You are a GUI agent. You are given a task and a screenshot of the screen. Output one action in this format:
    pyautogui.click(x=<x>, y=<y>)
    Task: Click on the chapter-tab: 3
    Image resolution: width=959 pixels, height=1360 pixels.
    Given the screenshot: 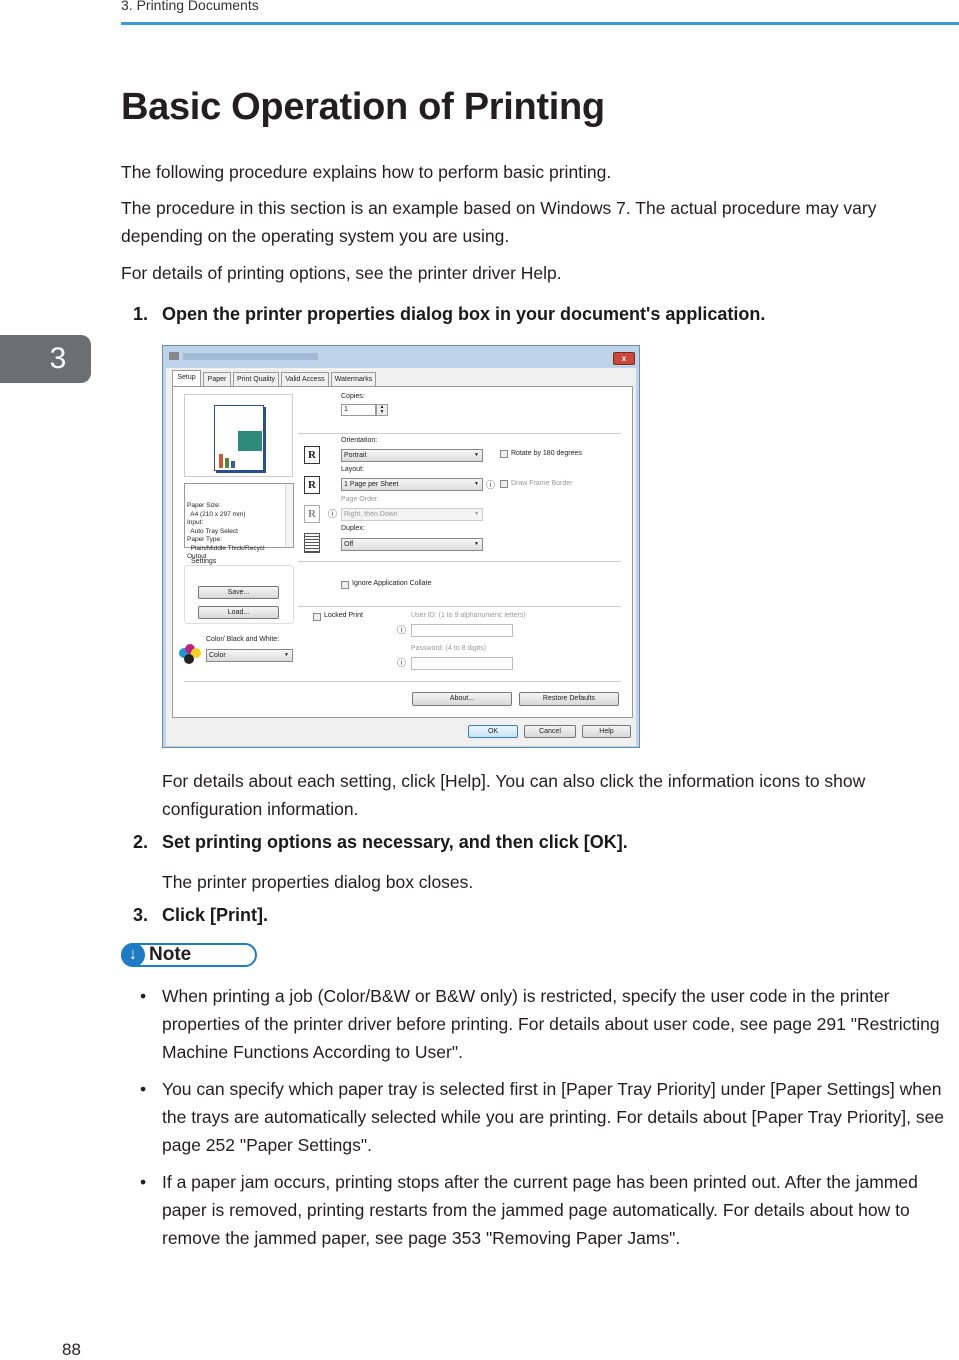 What is the action you would take?
    pyautogui.click(x=45, y=359)
    